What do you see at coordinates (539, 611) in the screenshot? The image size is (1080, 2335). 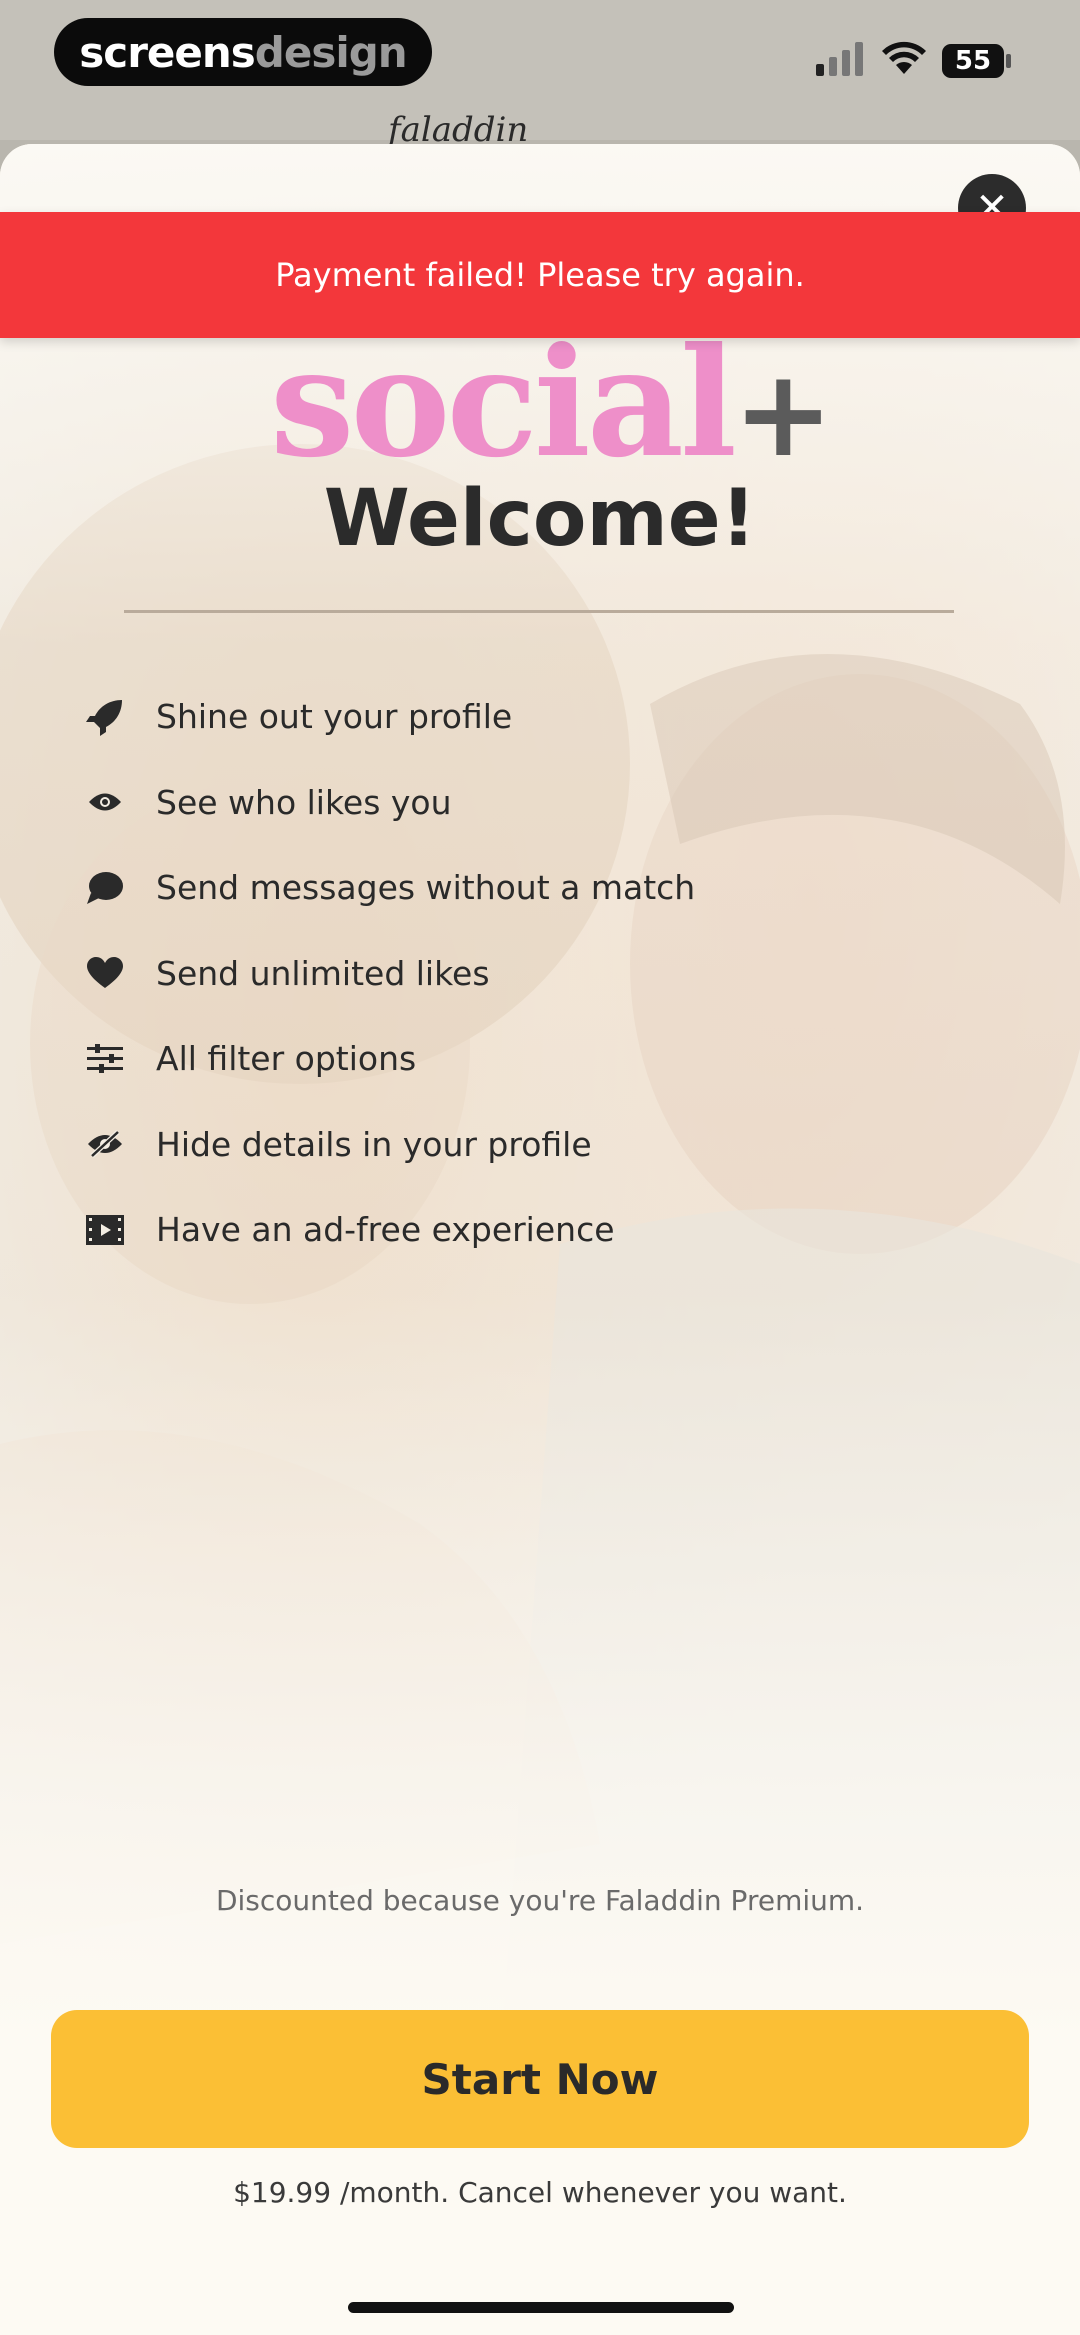 I see `title-divider` at bounding box center [539, 611].